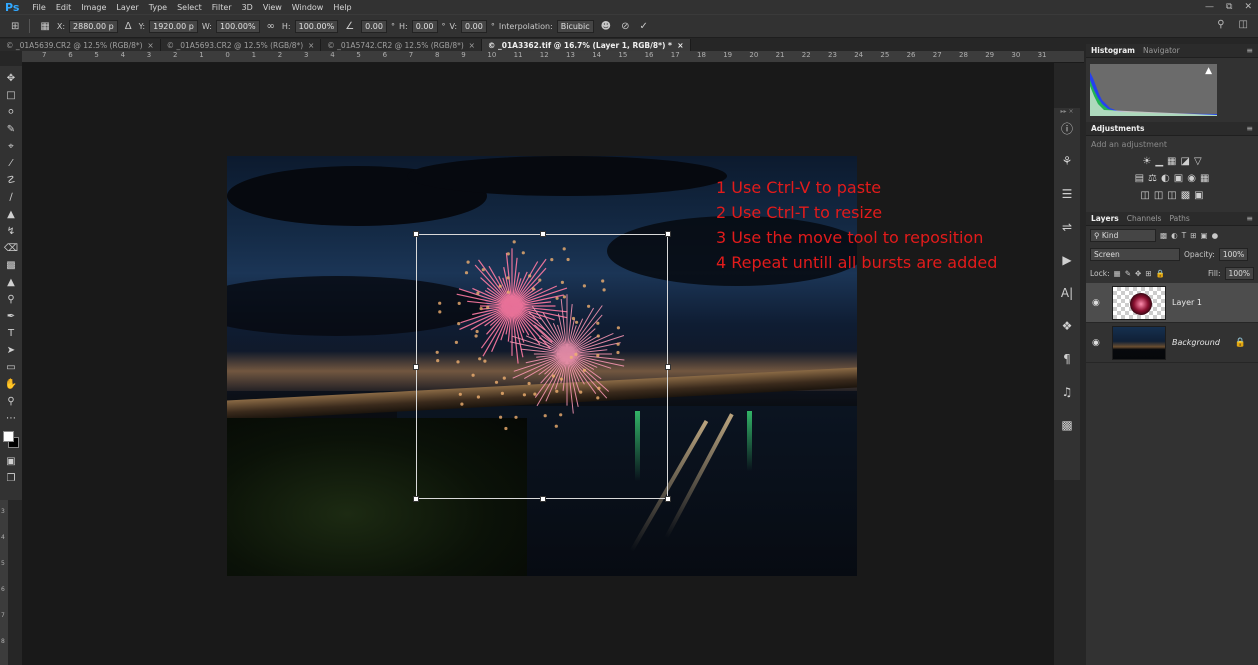 The image size is (1258, 665). I want to click on brightness-contrast-icon: ☀, so click(1146, 161).